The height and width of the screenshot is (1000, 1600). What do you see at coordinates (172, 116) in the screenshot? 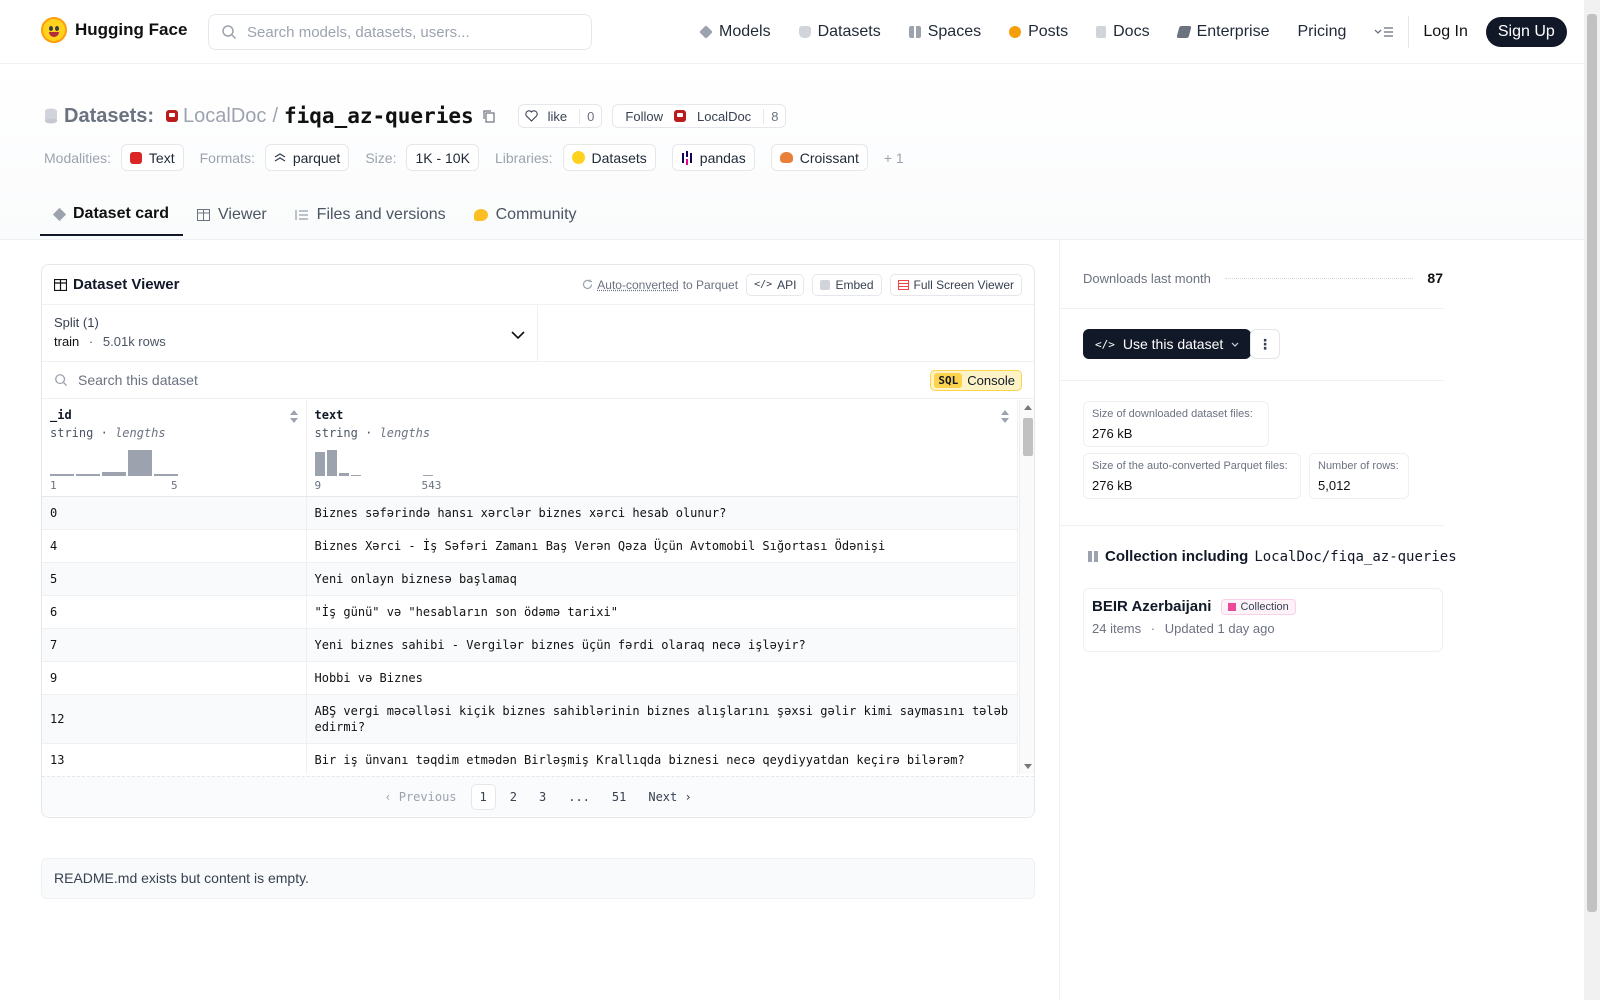
I see `org-avatar-icon` at bounding box center [172, 116].